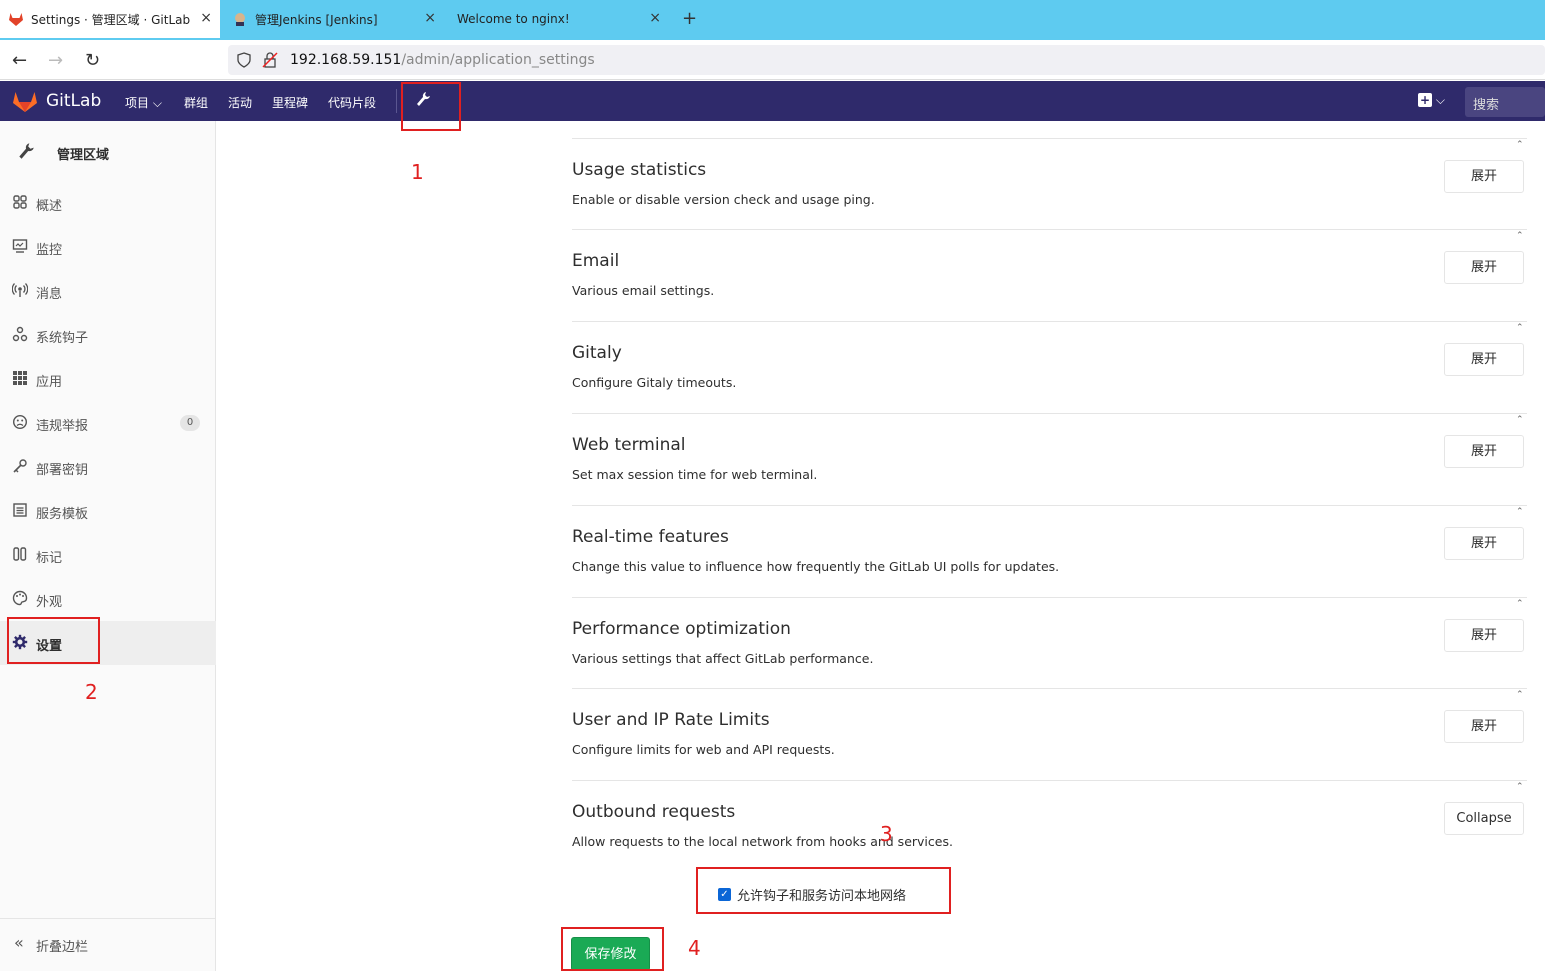  What do you see at coordinates (62, 426) in the screenshot?
I see `sidebar-item-label: 违规举报` at bounding box center [62, 426].